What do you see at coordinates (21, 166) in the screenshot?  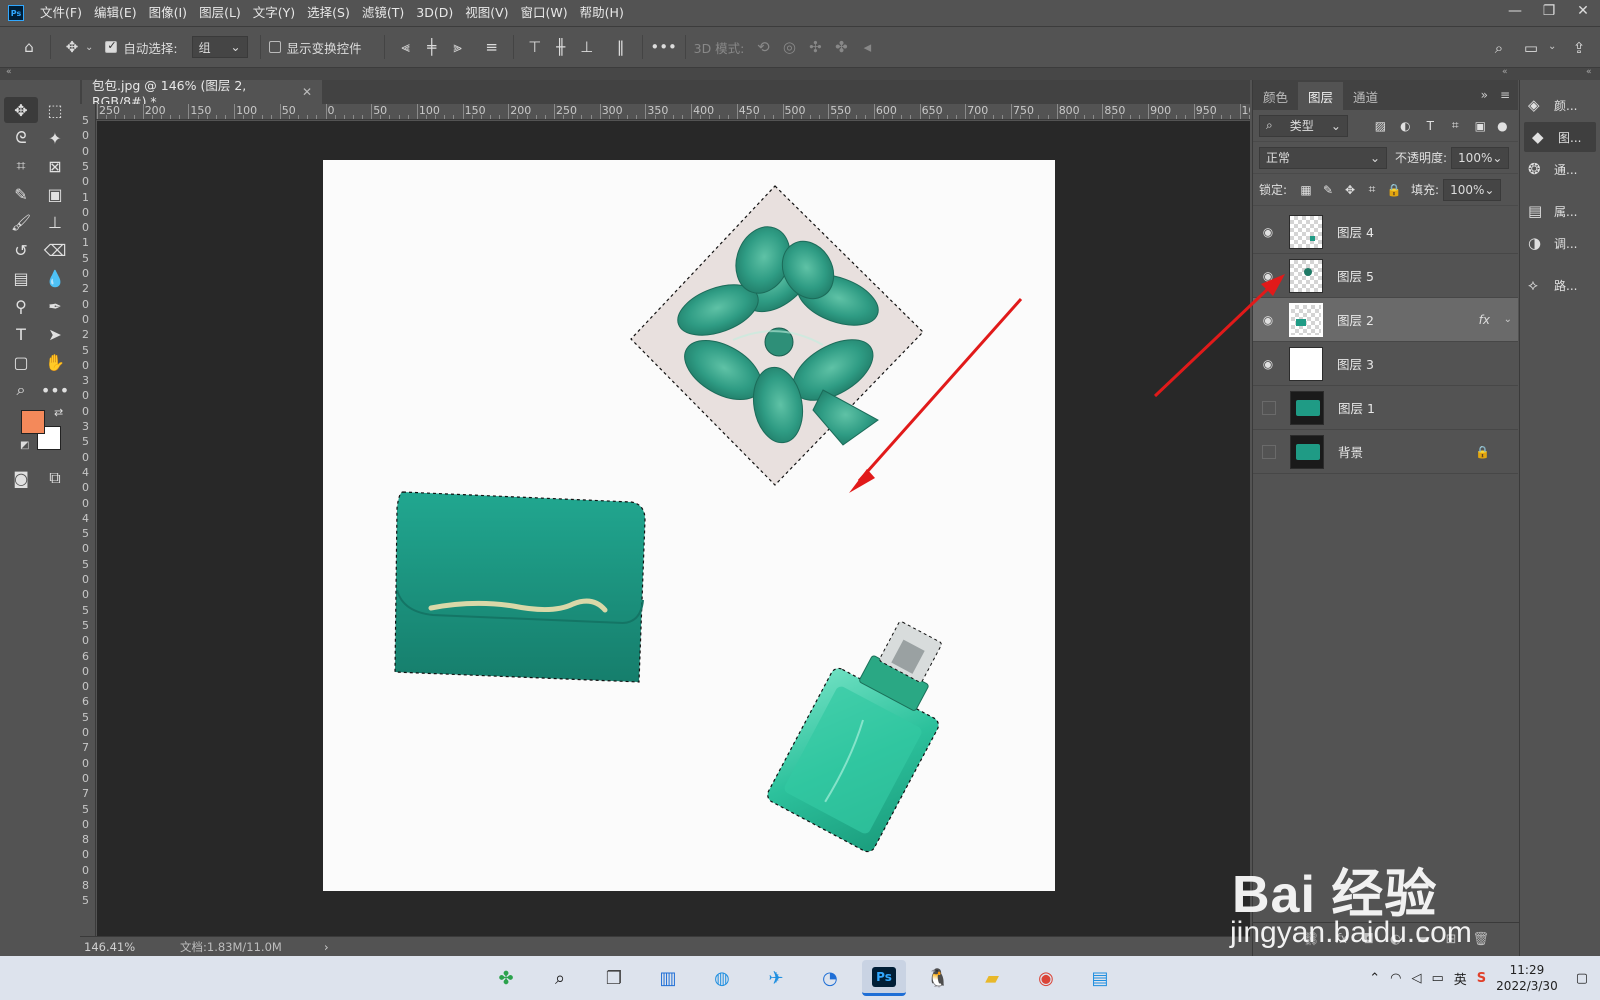 I see `crop-tool-icon: ⌗` at bounding box center [21, 166].